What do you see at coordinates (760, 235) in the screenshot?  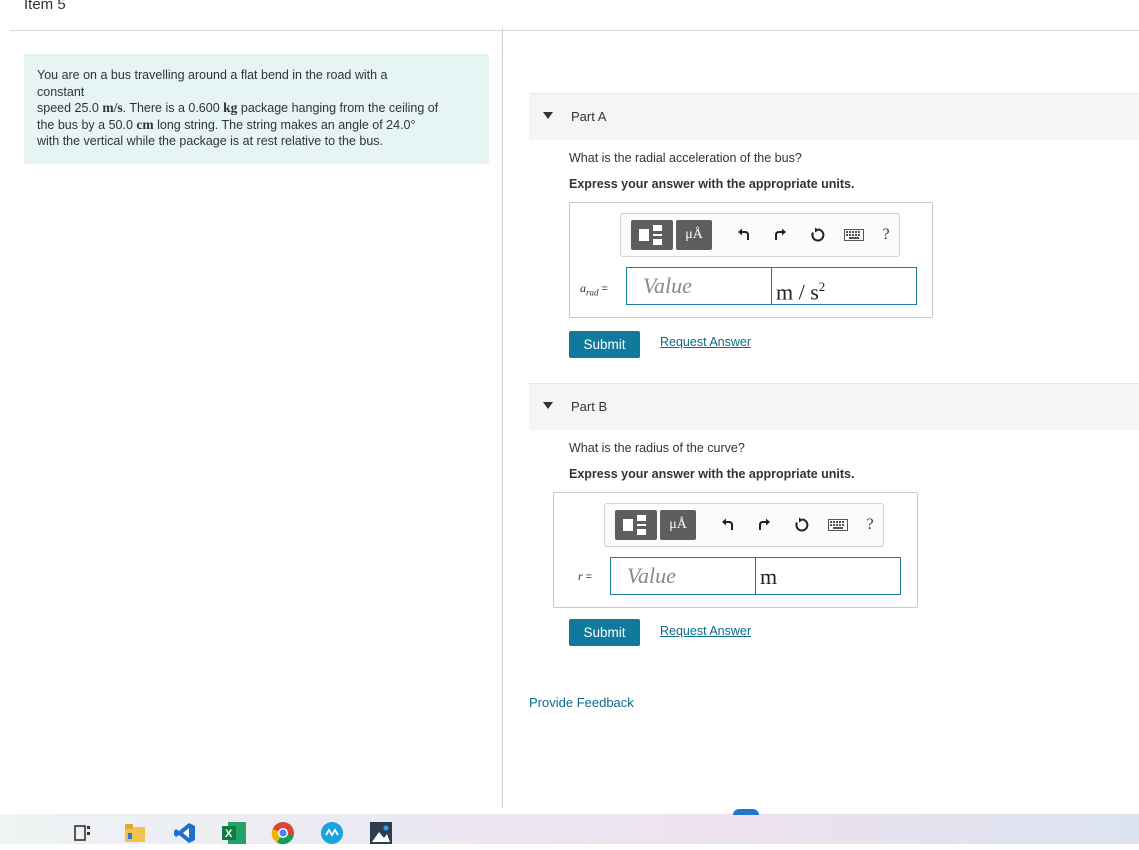 I see `part-a-toolbar: μÅ ?` at bounding box center [760, 235].